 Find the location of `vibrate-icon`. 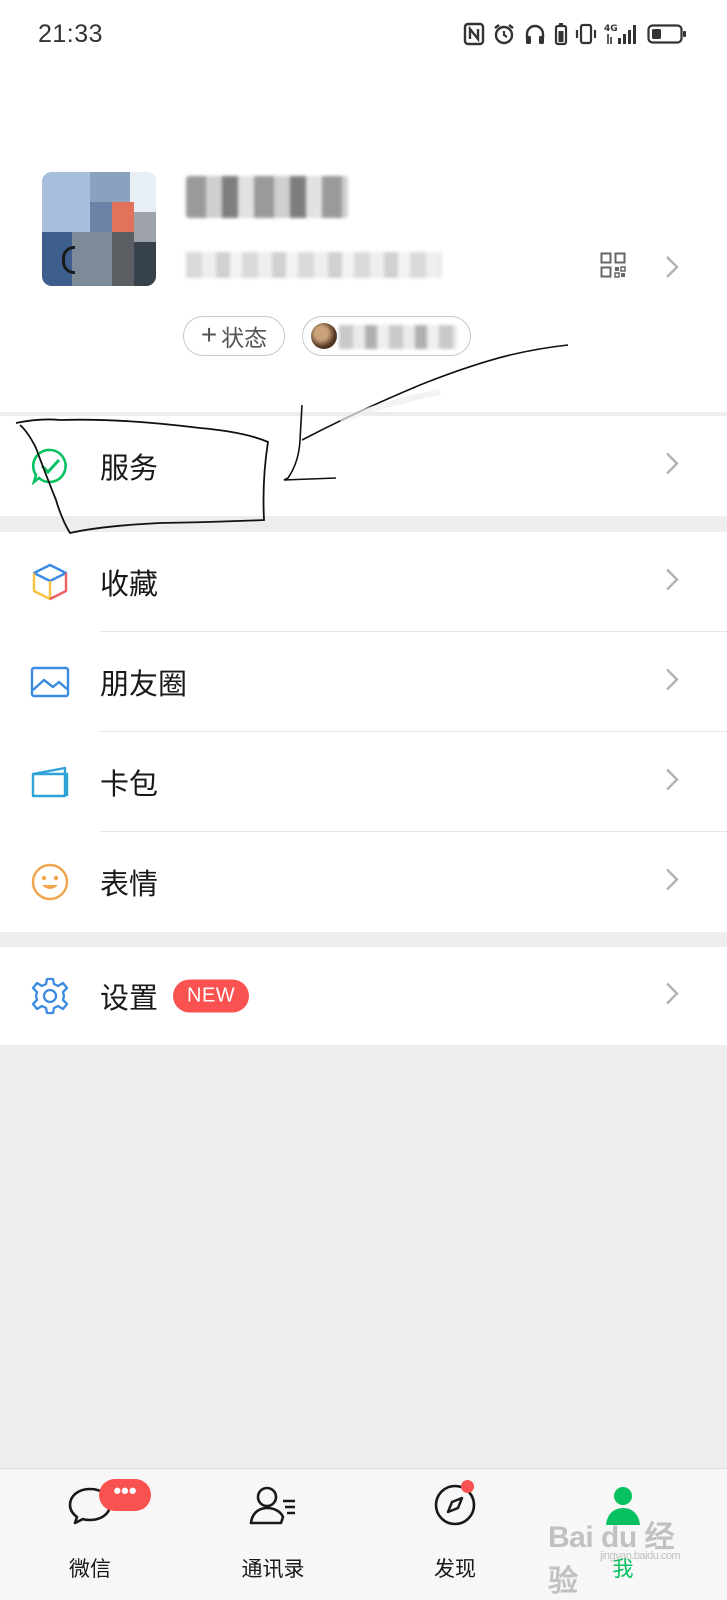

vibrate-icon is located at coordinates (586, 34).